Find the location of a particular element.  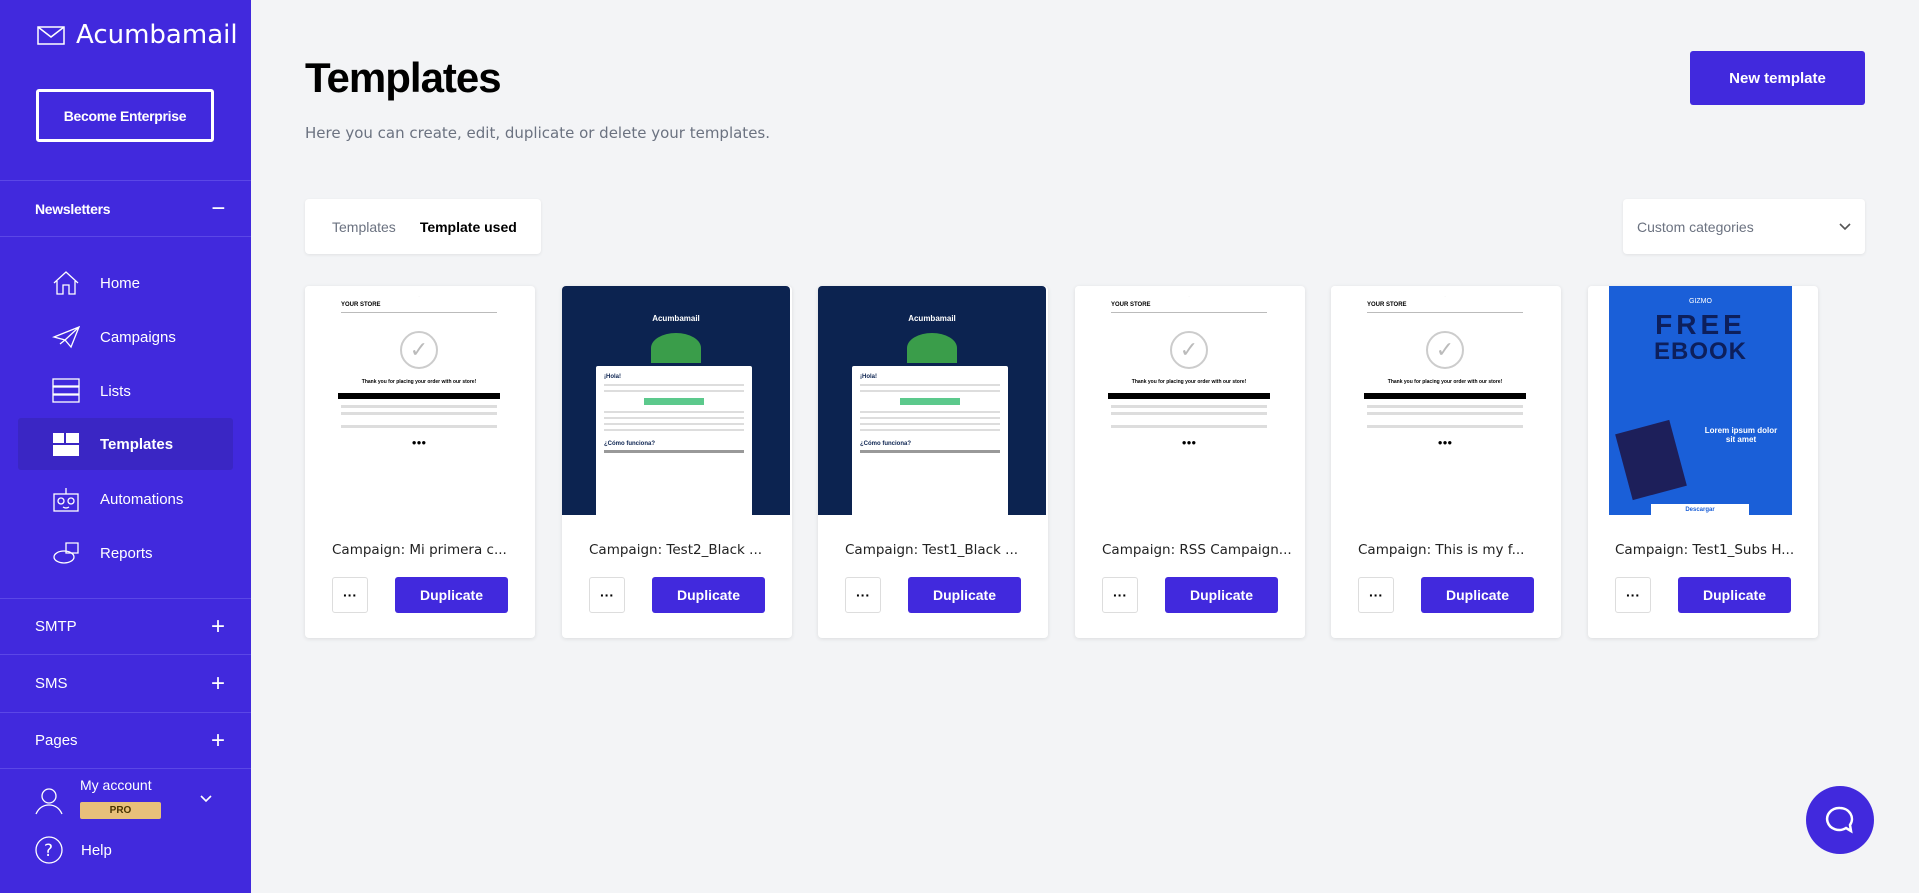

help-label: Help is located at coordinates (96, 850).